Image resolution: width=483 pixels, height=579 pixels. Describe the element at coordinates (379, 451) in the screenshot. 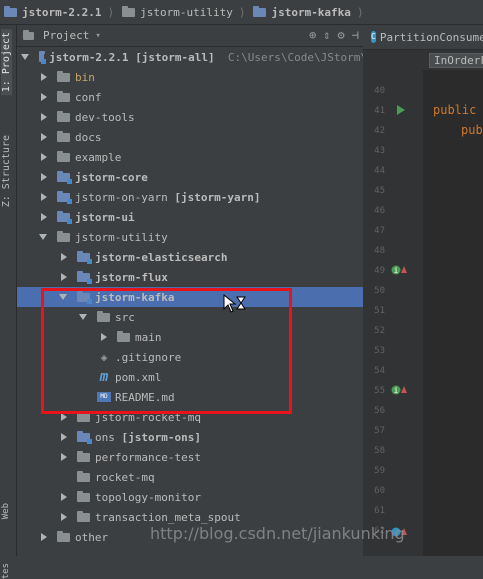

I see `line-number: 58` at that location.